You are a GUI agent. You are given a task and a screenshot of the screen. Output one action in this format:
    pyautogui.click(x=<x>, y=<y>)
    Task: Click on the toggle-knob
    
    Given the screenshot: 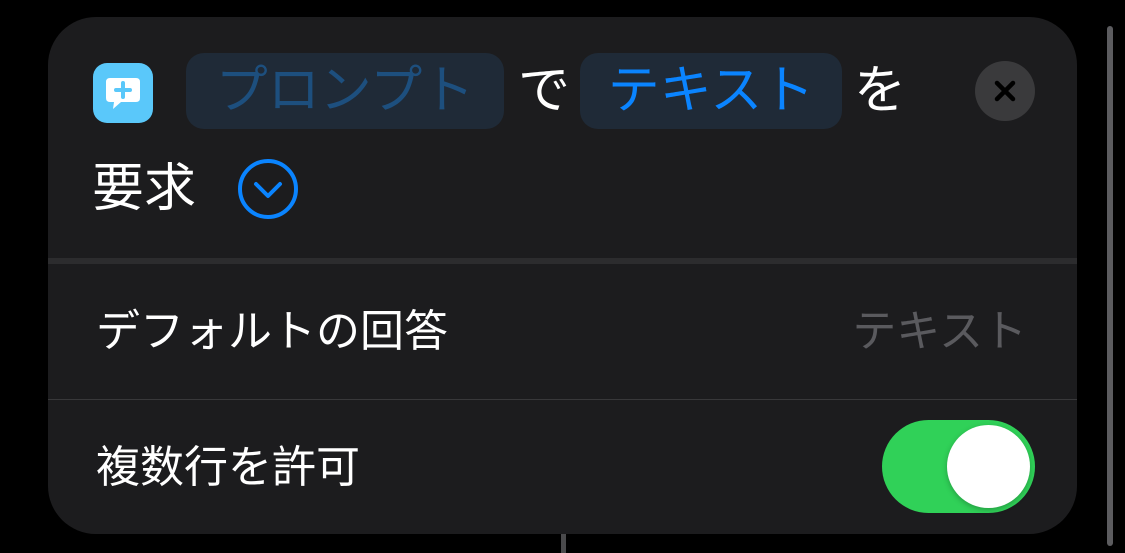 What is the action you would take?
    pyautogui.click(x=988, y=466)
    